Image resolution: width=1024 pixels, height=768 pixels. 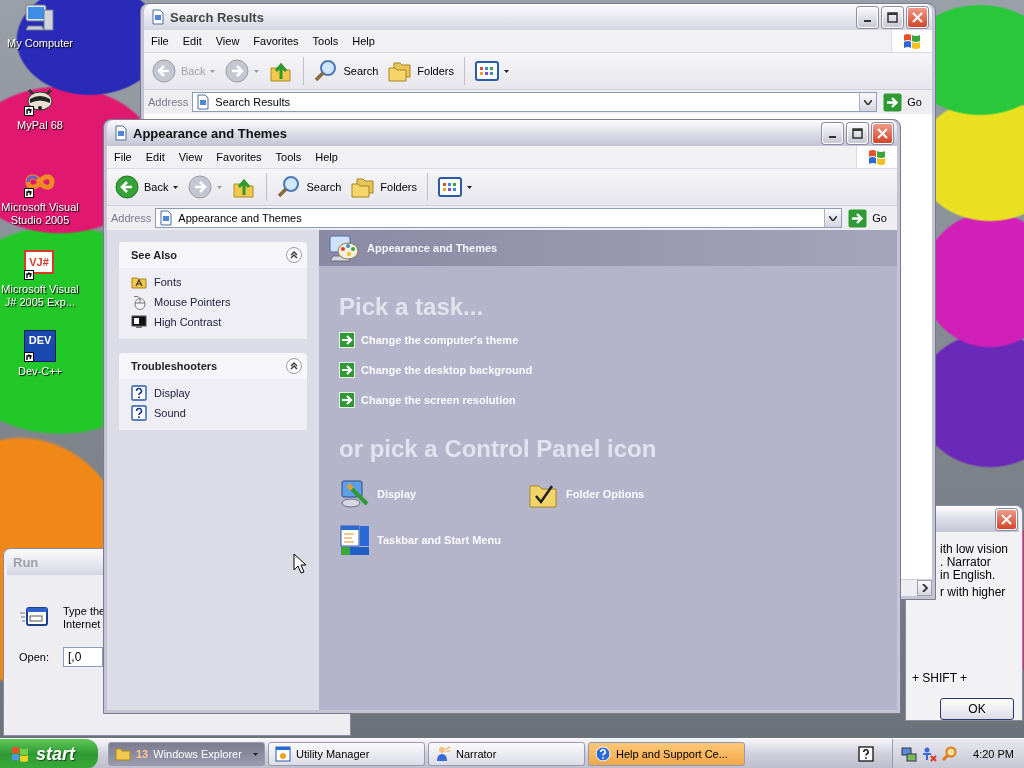 What do you see at coordinates (355, 540) in the screenshot?
I see `taskbar-window-icon` at bounding box center [355, 540].